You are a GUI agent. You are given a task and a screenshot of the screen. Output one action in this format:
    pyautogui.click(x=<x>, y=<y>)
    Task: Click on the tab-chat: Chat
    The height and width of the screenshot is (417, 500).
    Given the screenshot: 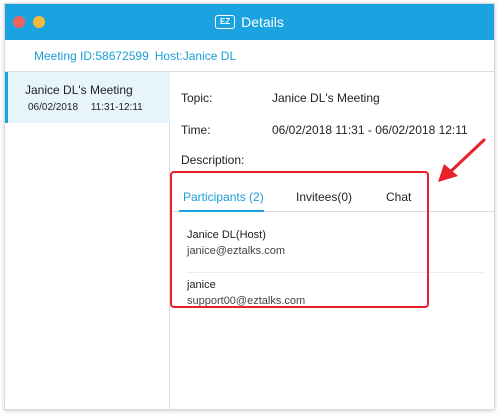 What is the action you would take?
    pyautogui.click(x=398, y=197)
    